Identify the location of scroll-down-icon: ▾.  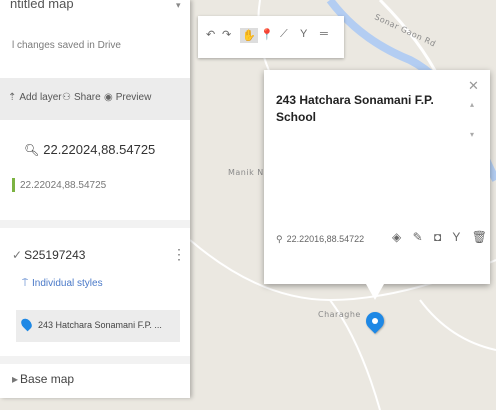
(472, 134).